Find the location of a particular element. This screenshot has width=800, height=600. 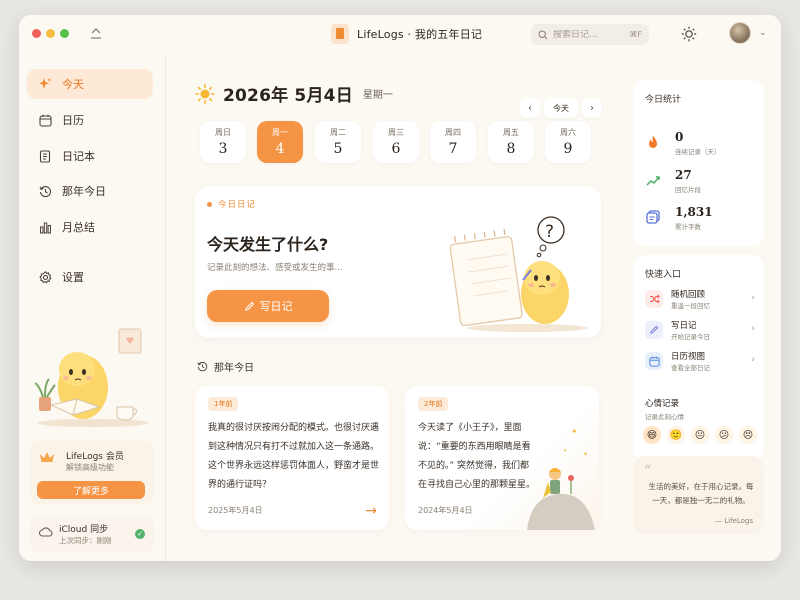

day-date: 6 is located at coordinates (396, 149).